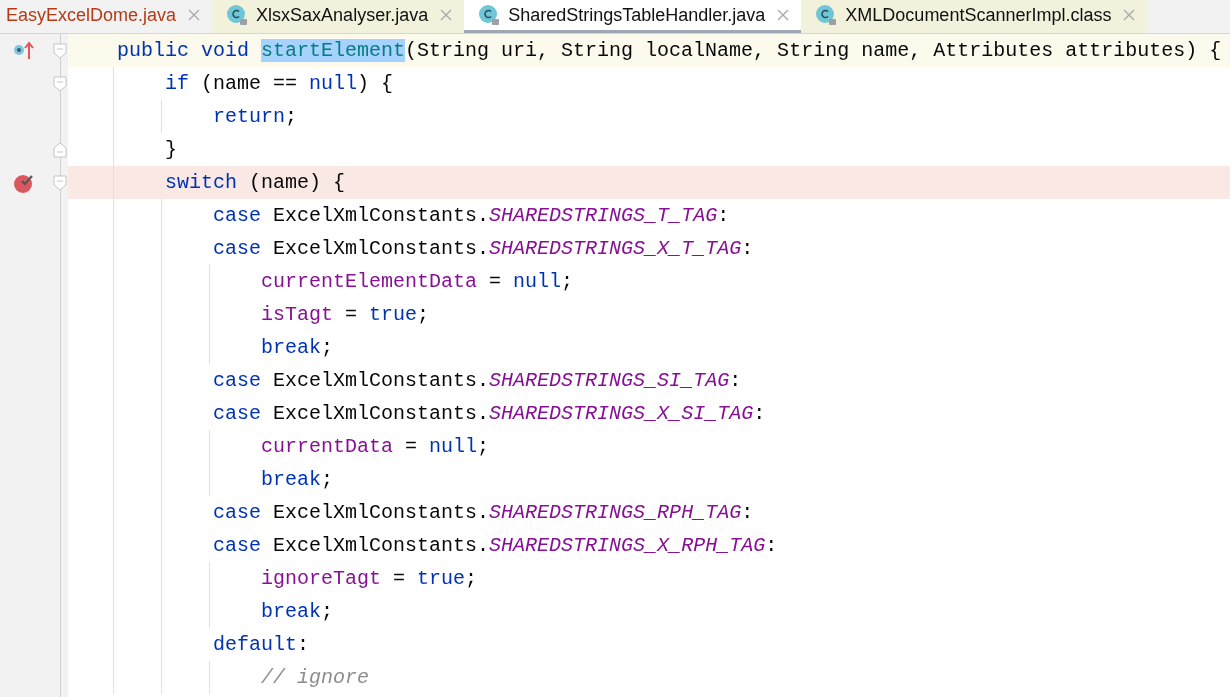  I want to click on code-line: ignoreTagt = true;, so click(369, 579).